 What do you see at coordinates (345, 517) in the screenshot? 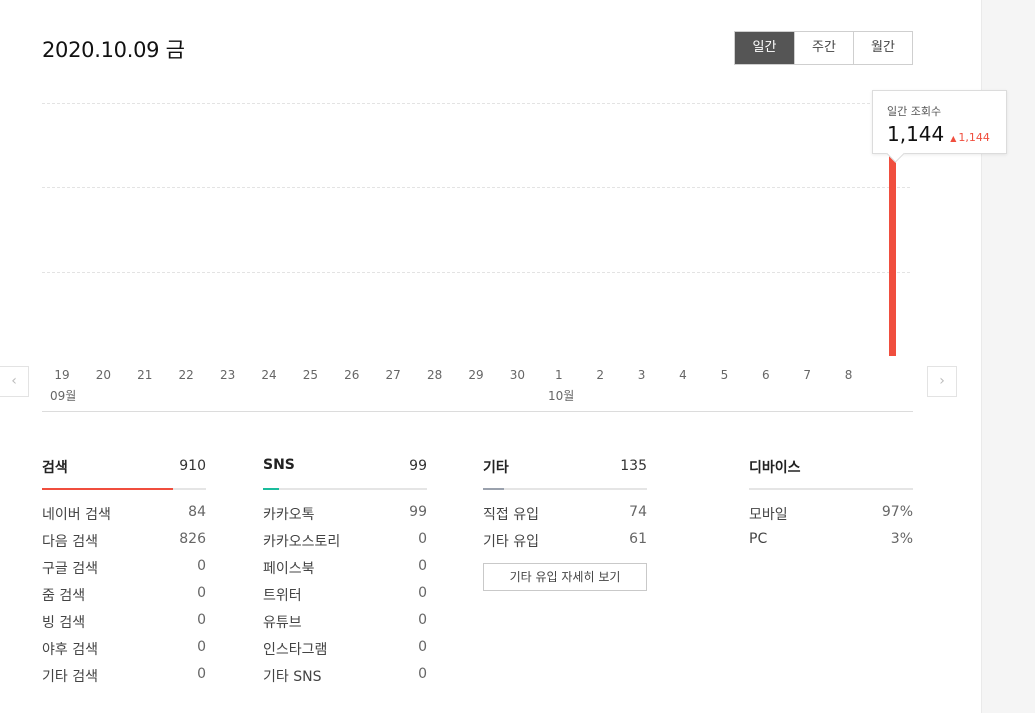
I see `list-item: 카카오톡 99` at bounding box center [345, 517].